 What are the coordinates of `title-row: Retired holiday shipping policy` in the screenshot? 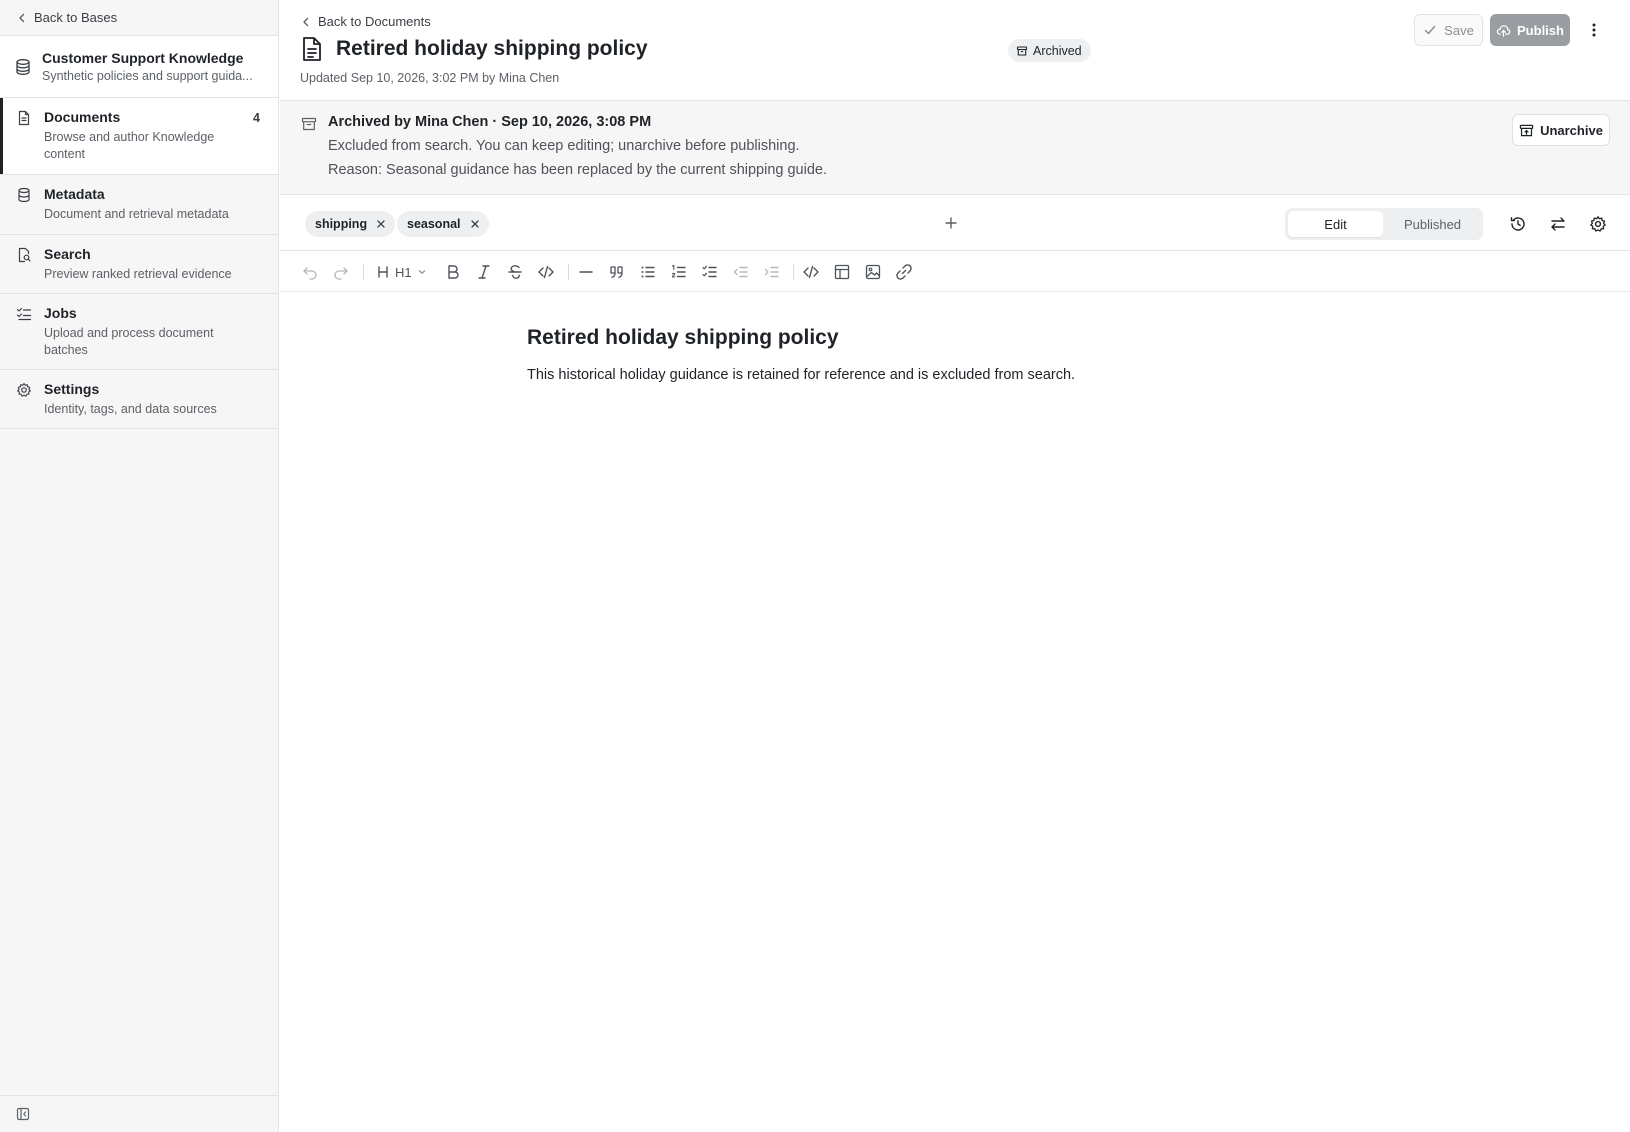 It's located at (474, 49).